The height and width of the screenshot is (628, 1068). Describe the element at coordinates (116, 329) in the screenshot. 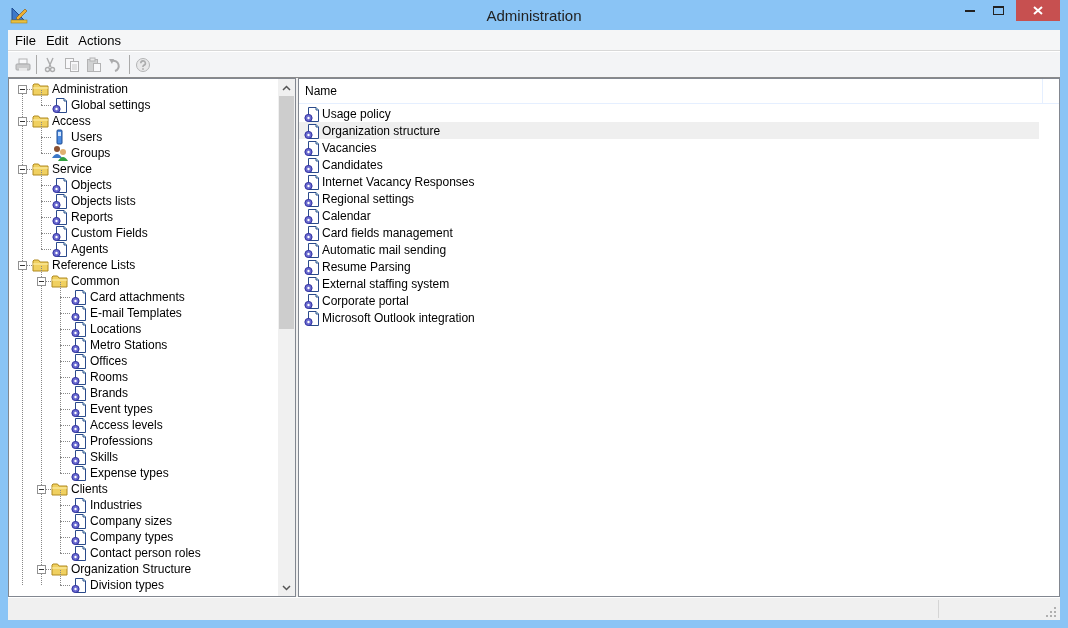

I see `tree-item: Locations` at that location.